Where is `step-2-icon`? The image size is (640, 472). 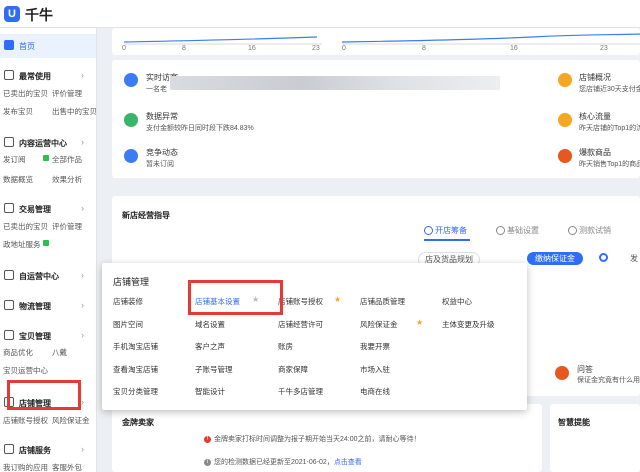
step-2-icon is located at coordinates (500, 231).